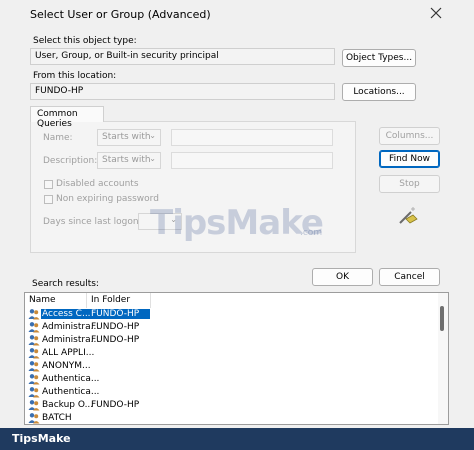 Image resolution: width=474 pixels, height=450 pixels. I want to click on disabled-accounts-label: Disabled accounts, so click(97, 184).